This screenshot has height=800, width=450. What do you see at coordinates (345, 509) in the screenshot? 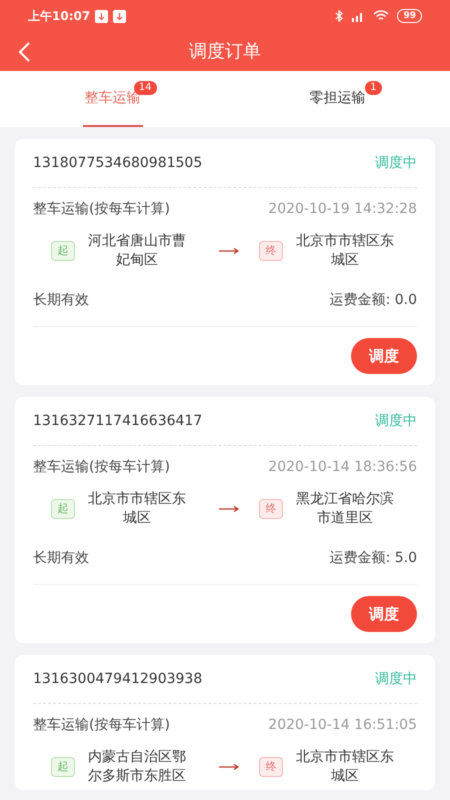
I see `destination-address: 黑龙江省哈尔滨市道里区` at bounding box center [345, 509].